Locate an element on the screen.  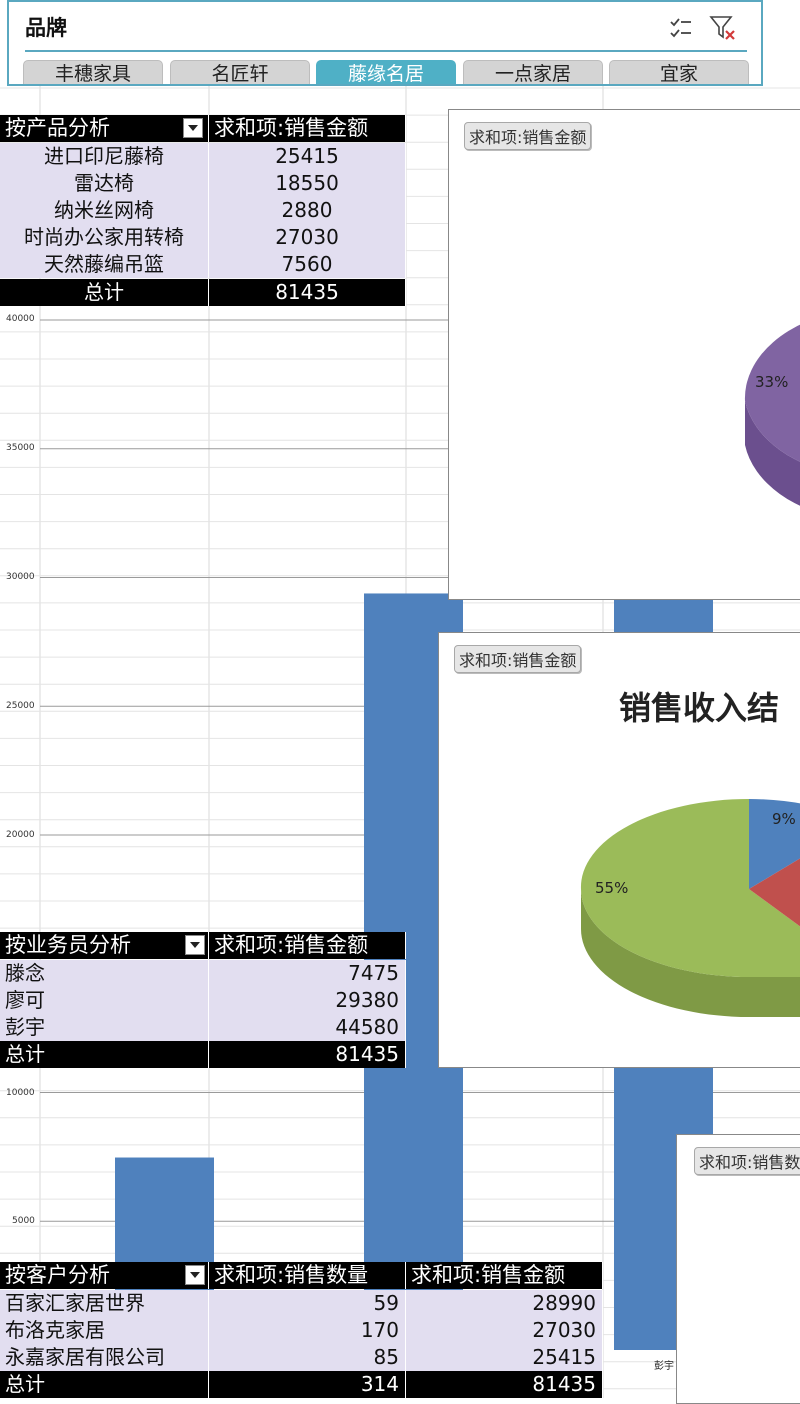
pie-data-label: 33% is located at coordinates (772, 382).